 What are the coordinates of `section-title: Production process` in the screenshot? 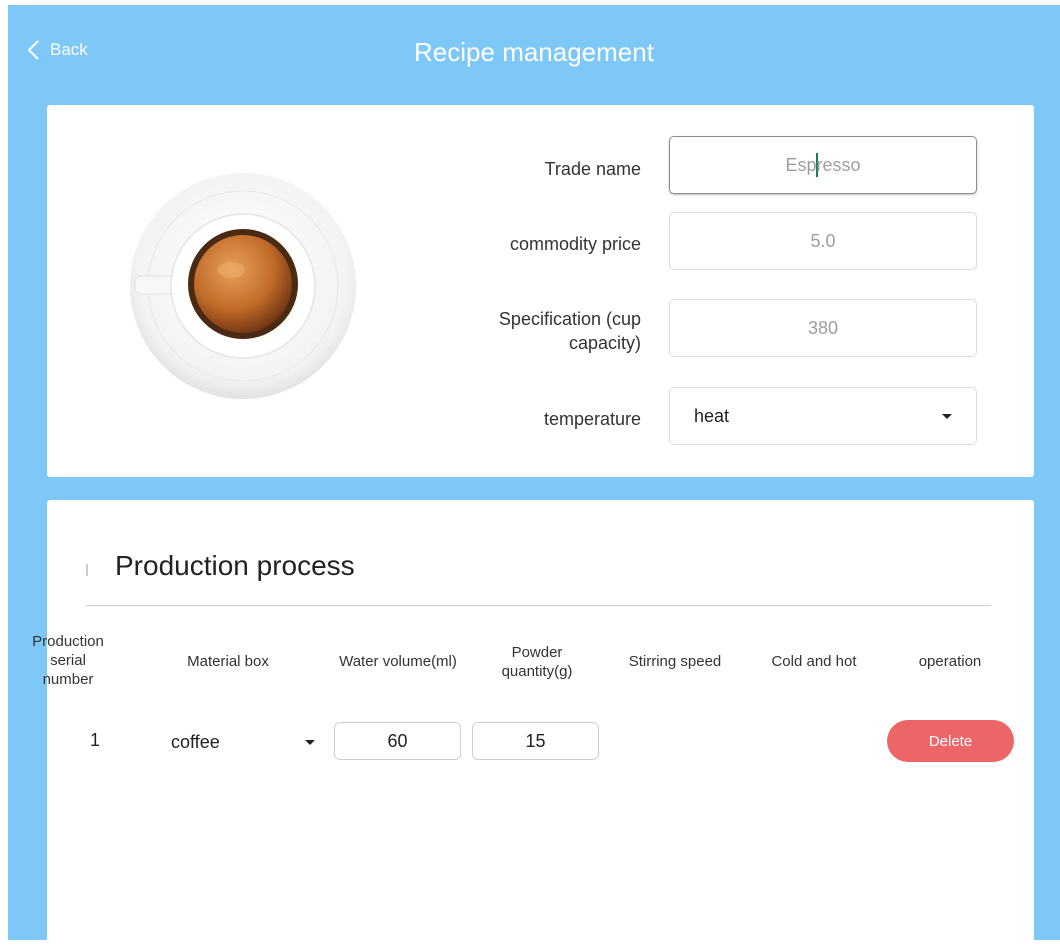 It's located at (235, 565).